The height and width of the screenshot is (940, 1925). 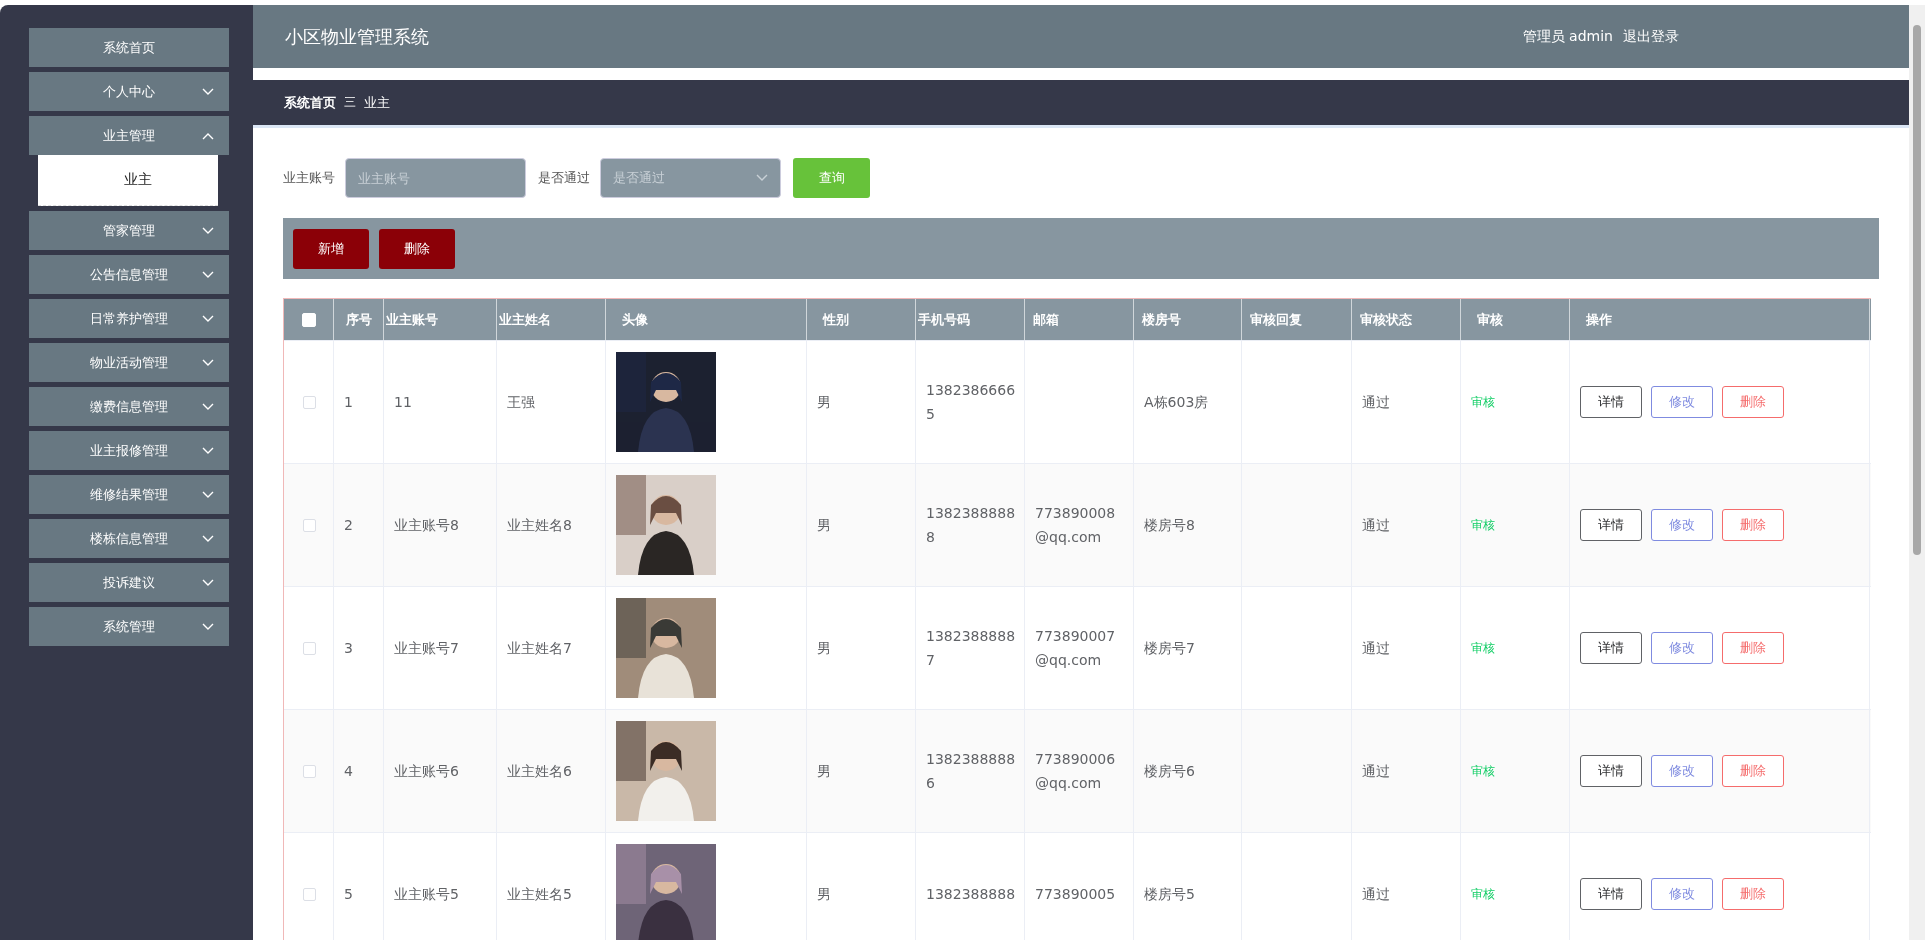 What do you see at coordinates (435, 178) in the screenshot?
I see `input-field: 业主账号` at bounding box center [435, 178].